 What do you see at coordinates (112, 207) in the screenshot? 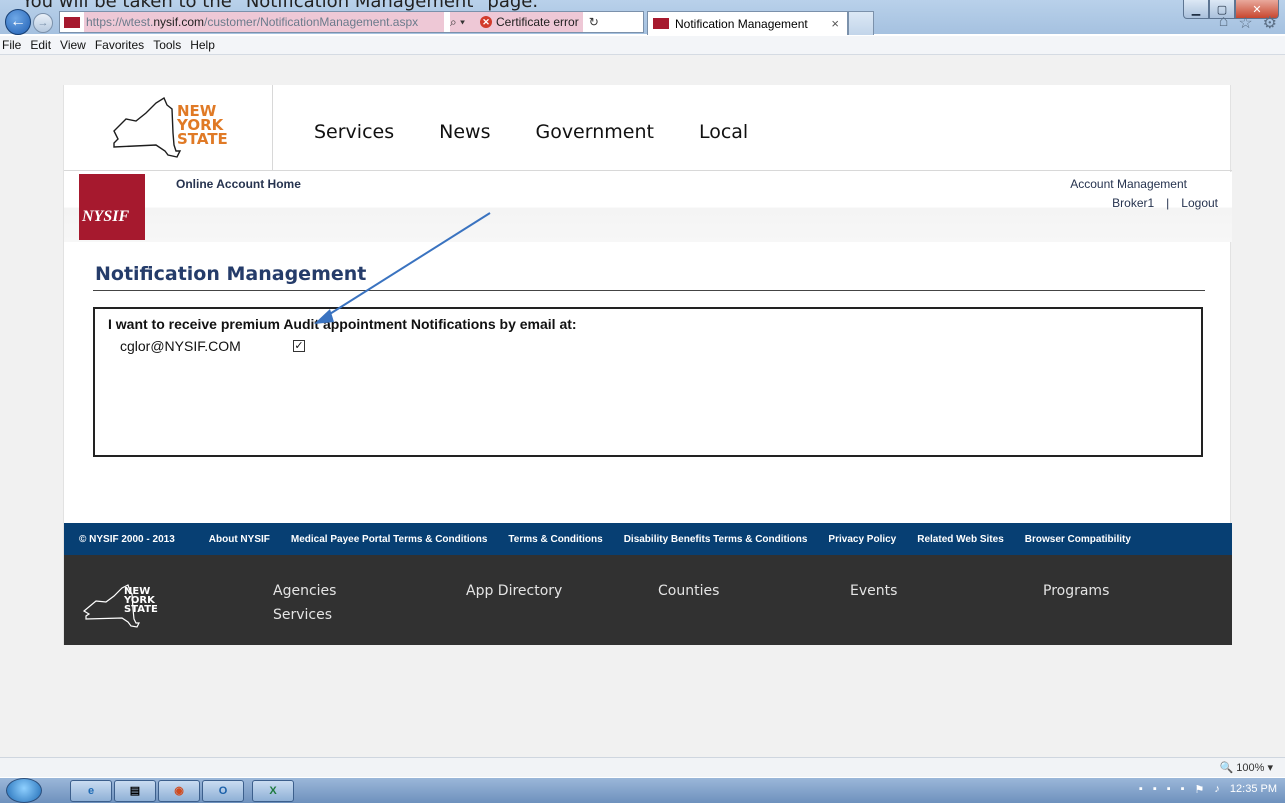
I see `nysif-logo: NYSIF` at bounding box center [112, 207].